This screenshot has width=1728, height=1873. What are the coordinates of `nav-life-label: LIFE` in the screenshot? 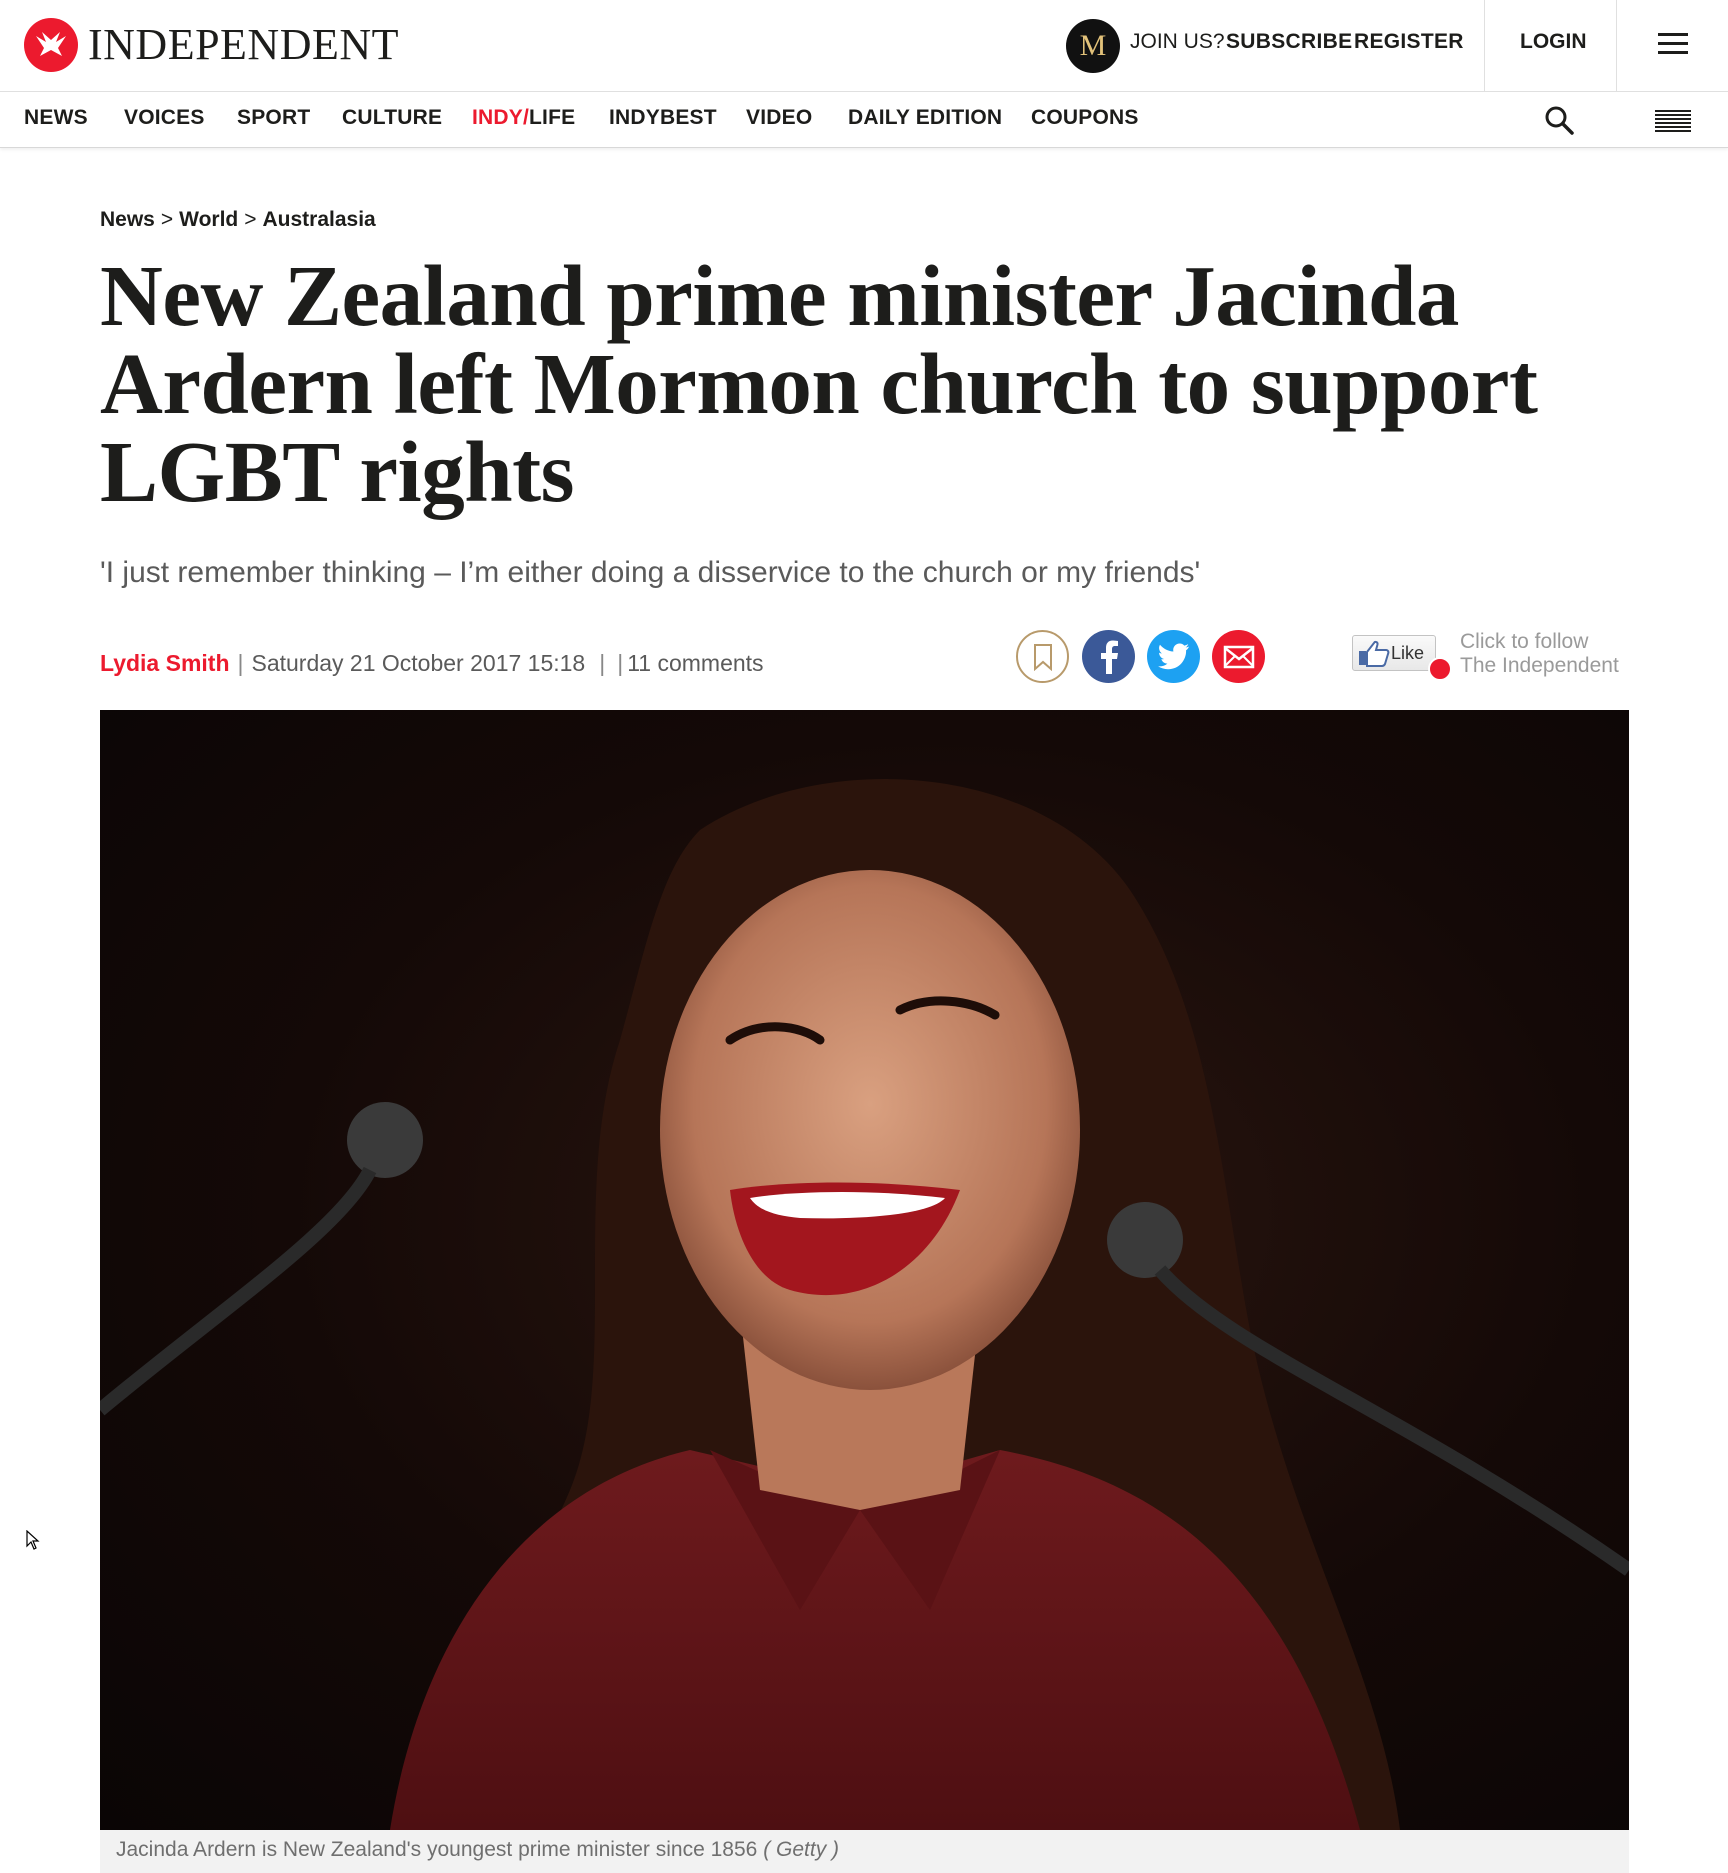 It's located at (552, 117).